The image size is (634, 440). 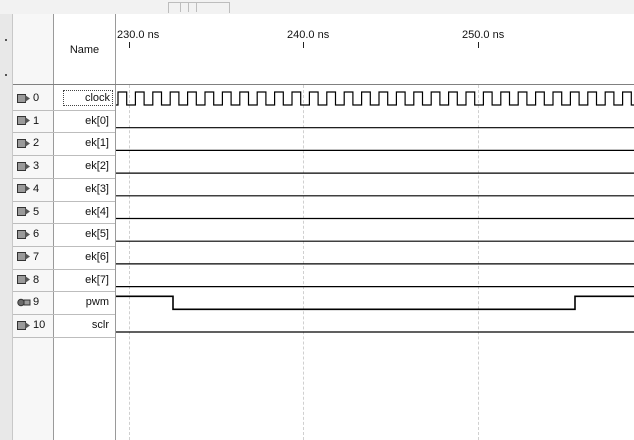 I want to click on splitter-grip, so click(x=199, y=7).